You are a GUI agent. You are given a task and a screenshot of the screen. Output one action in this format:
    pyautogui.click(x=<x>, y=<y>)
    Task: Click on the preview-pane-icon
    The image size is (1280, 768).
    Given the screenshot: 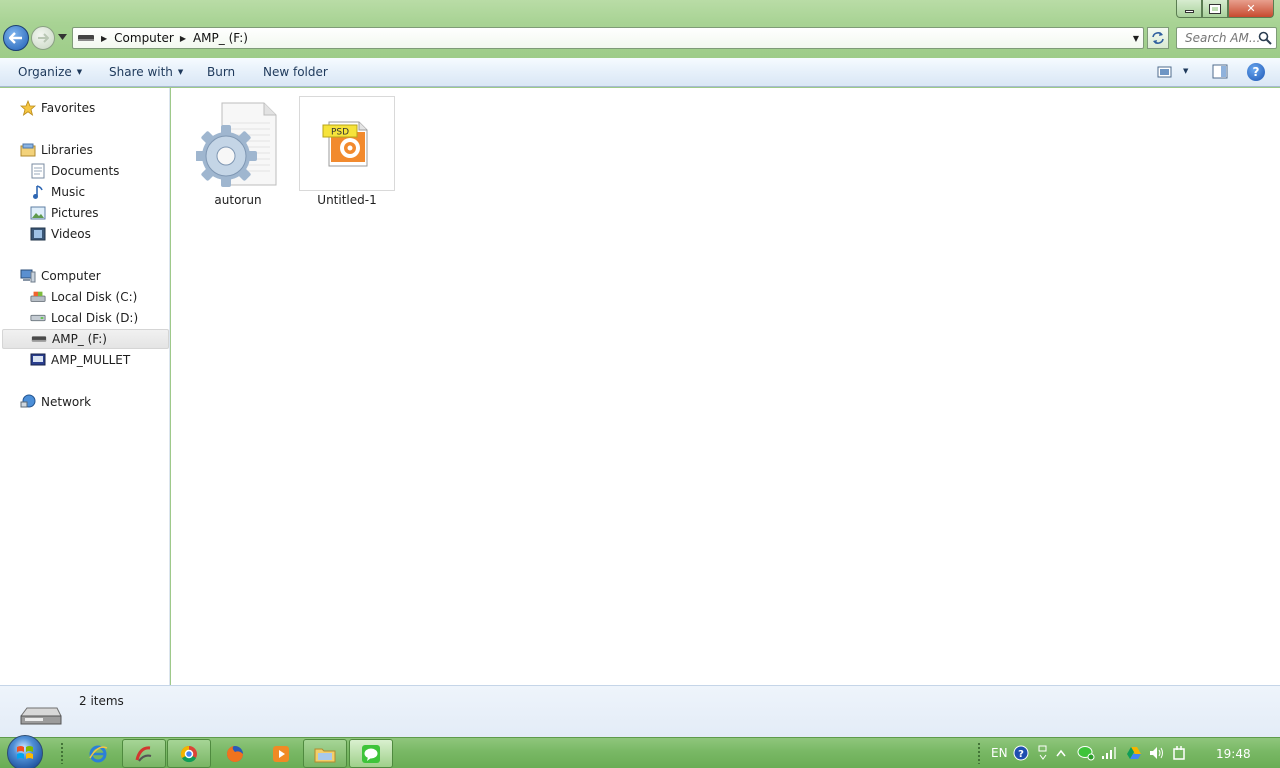 What is the action you would take?
    pyautogui.click(x=1220, y=71)
    